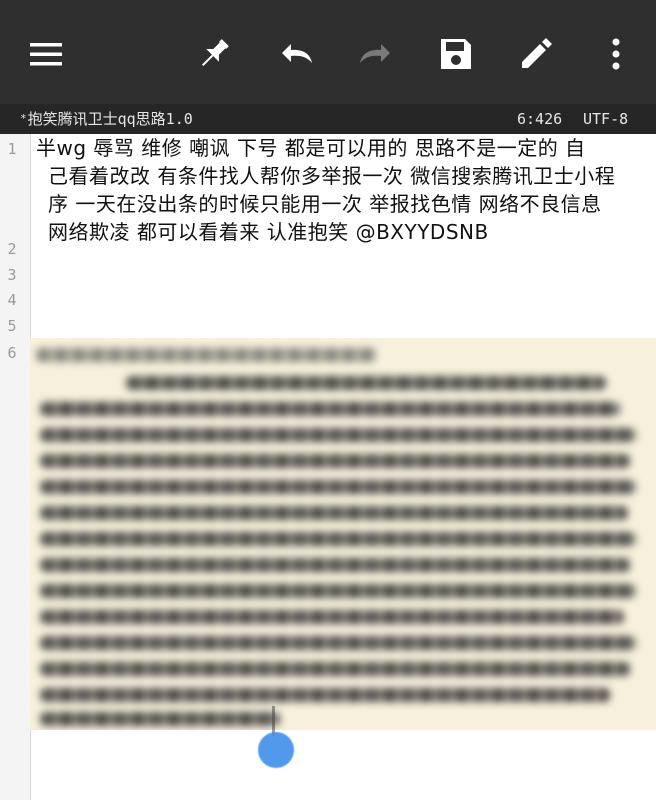 Image resolution: width=656 pixels, height=800 pixels. I want to click on cursor-drag-handle, so click(276, 750).